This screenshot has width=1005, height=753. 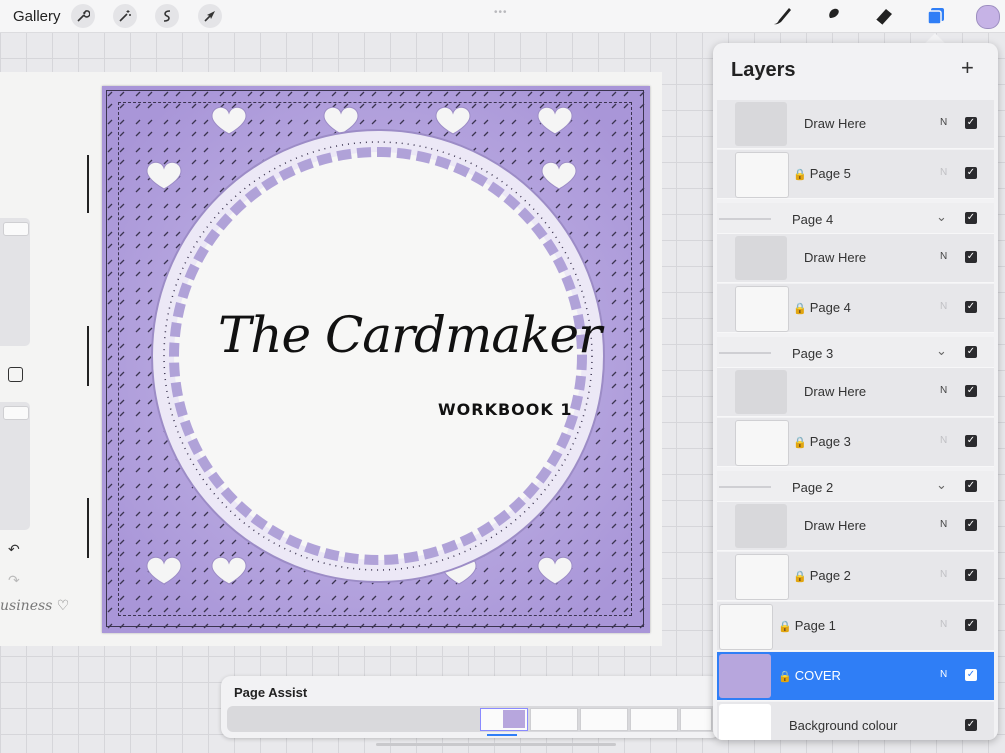 What do you see at coordinates (210, 16) in the screenshot?
I see `transform-arrow-icon` at bounding box center [210, 16].